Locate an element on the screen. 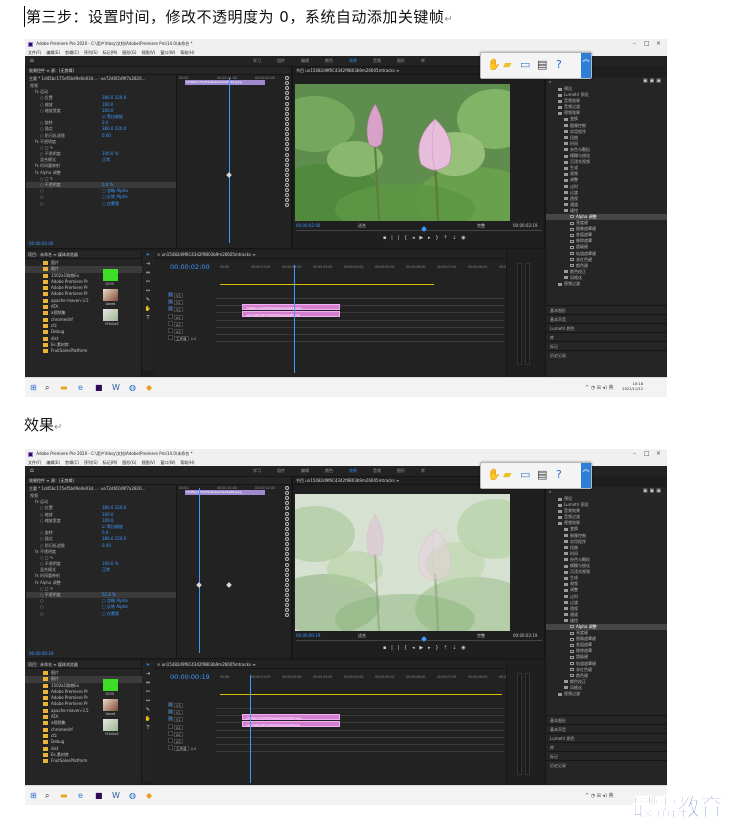  comment-icon: ▰ is located at coordinates (507, 65).